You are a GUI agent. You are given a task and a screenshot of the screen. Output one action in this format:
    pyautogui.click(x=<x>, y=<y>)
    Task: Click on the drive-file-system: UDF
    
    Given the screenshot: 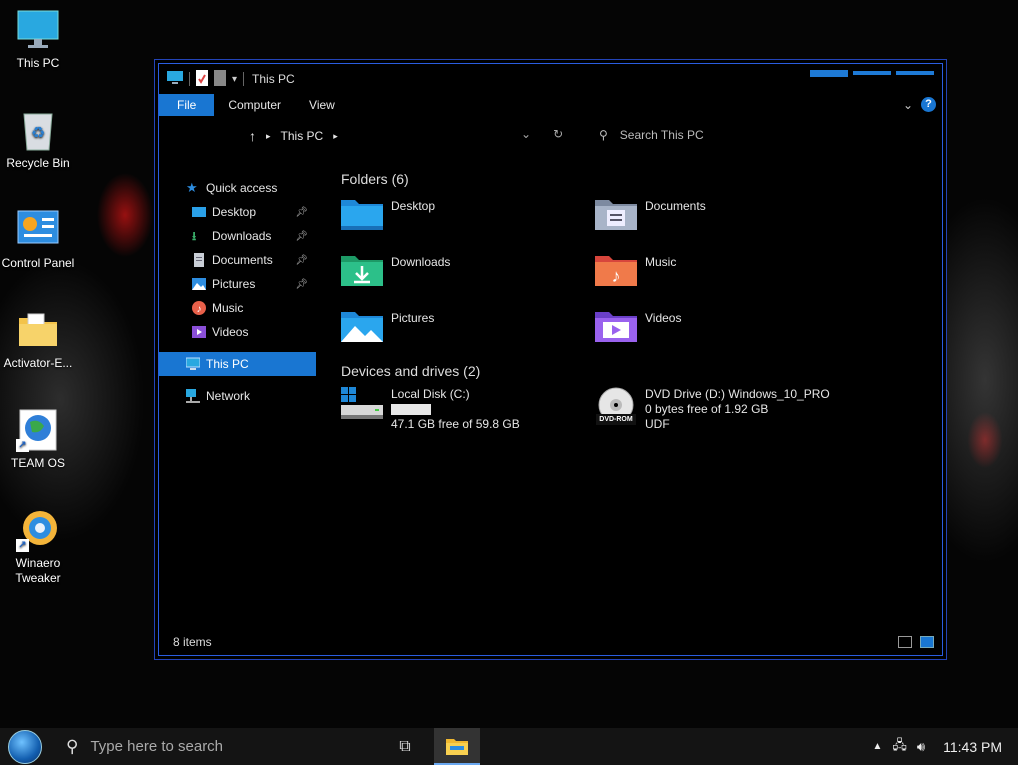 What is the action you would take?
    pyautogui.click(x=657, y=424)
    